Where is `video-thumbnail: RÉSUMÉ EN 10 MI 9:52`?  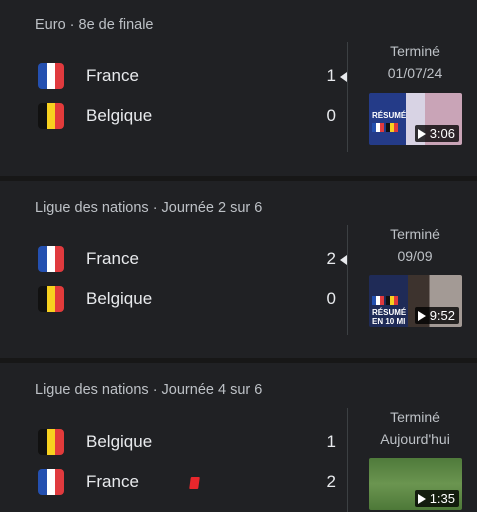 video-thumbnail: RÉSUMÉ EN 10 MI 9:52 is located at coordinates (415, 301).